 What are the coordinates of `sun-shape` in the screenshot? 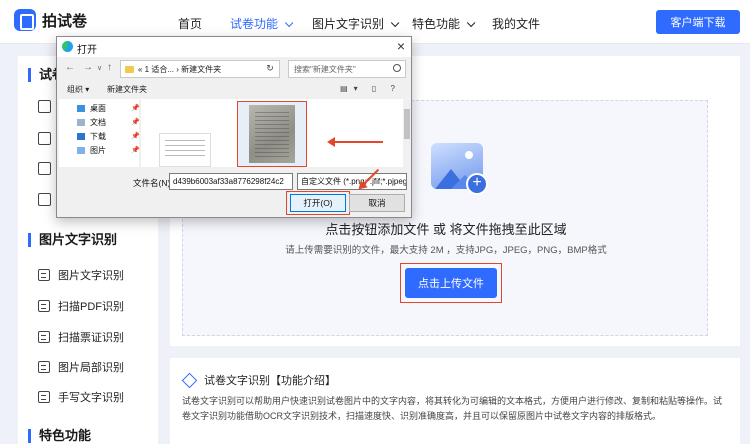 It's located at (469, 155).